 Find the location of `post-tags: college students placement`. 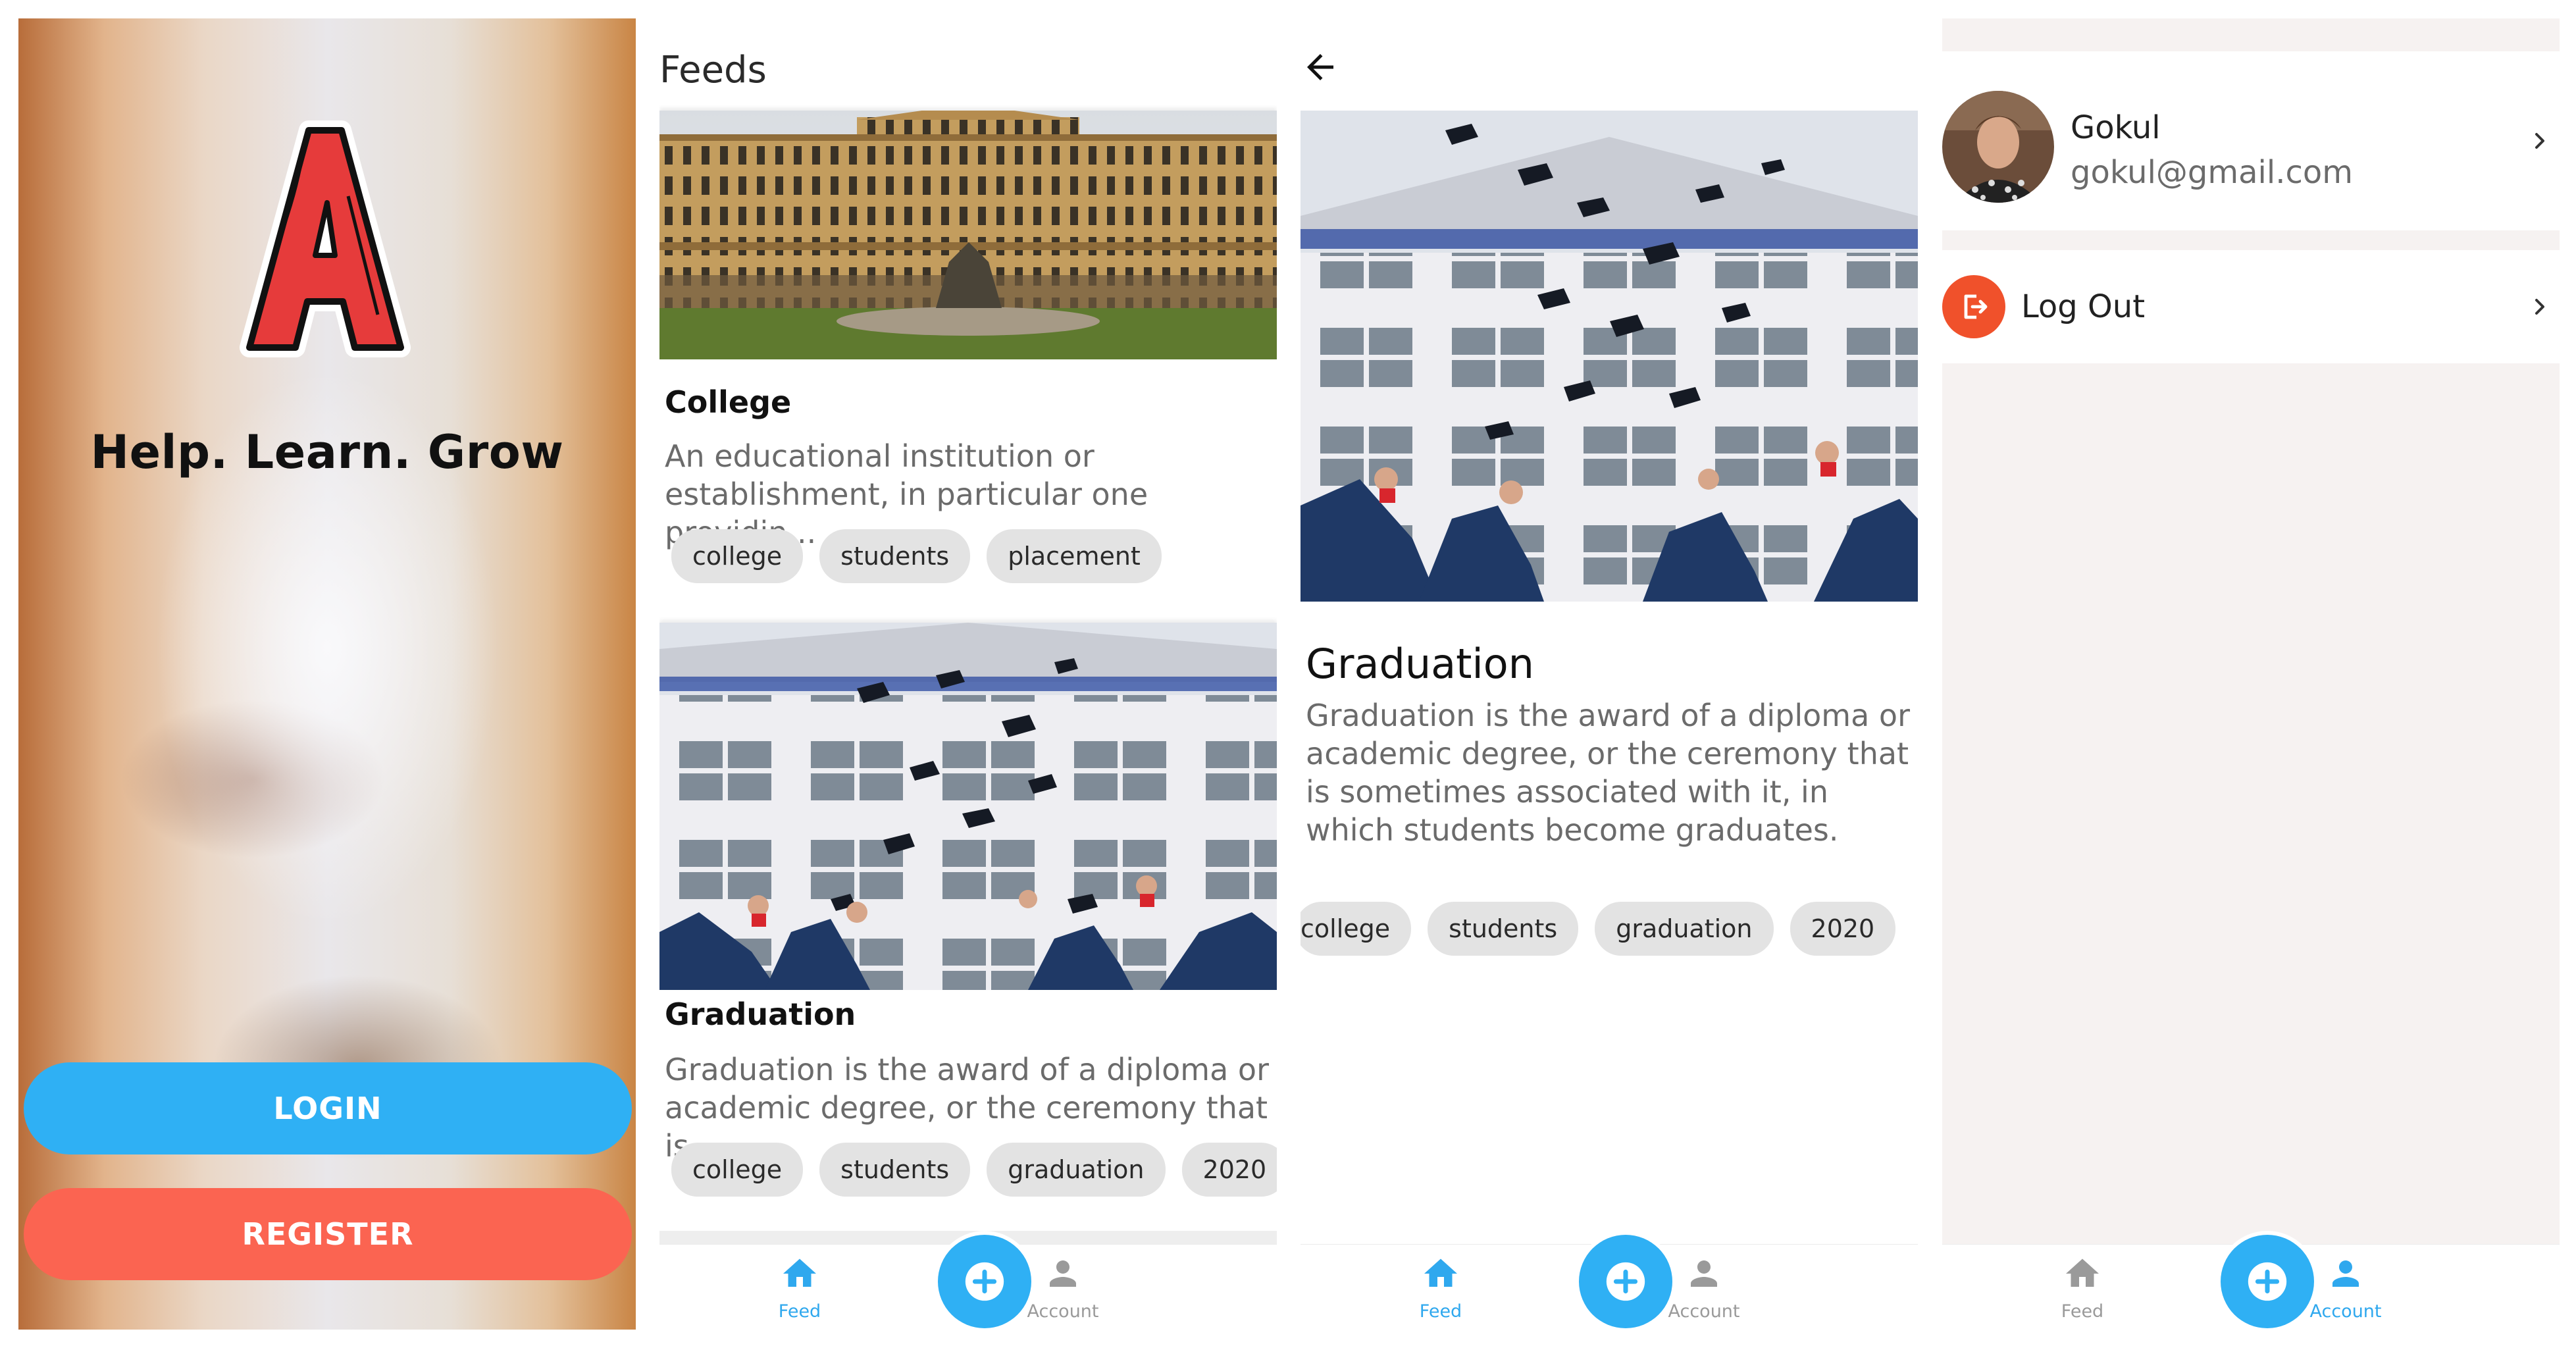

post-tags: college students placement is located at coordinates (916, 556).